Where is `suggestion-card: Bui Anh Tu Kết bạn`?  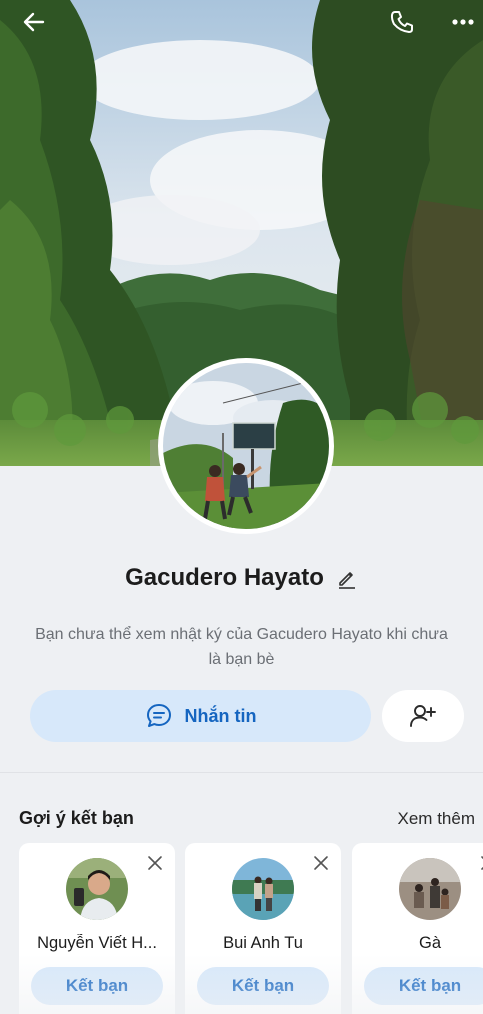
suggestion-card: Bui Anh Tu Kết bạn is located at coordinates (263, 928).